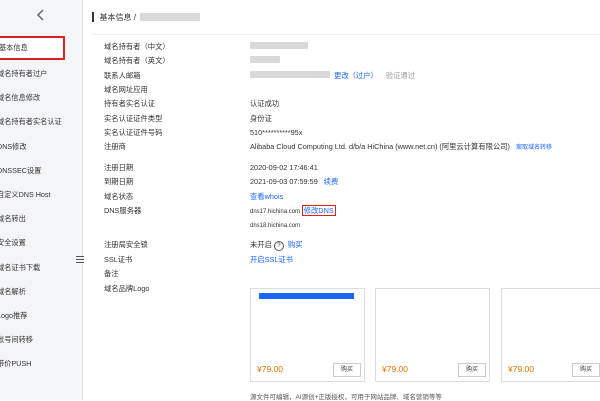 This screenshot has height=401, width=600. I want to click on sidebar-item-transfer-out: 域名转出, so click(41, 219).